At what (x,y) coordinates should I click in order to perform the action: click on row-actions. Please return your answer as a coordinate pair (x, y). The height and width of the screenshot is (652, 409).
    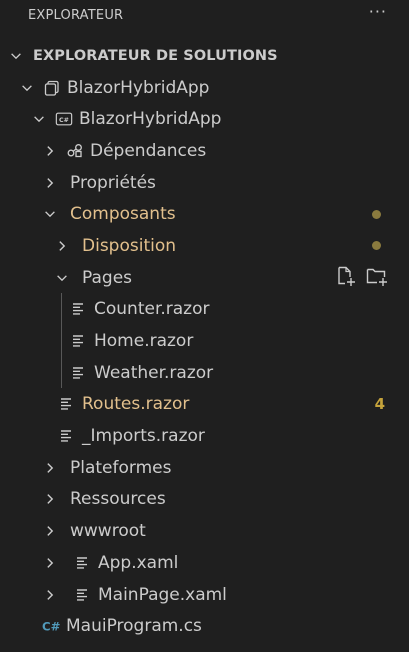
    Looking at the image, I should click on (362, 278).